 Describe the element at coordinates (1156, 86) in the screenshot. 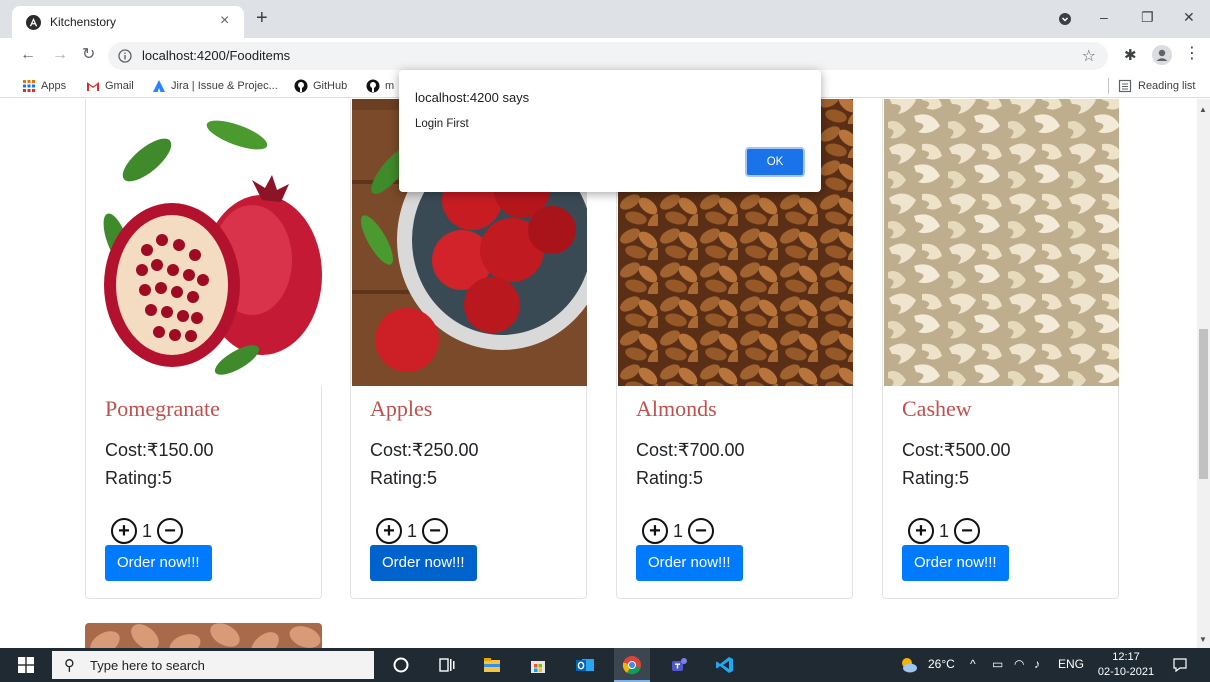

I see `reading-list-button: Reading list` at that location.